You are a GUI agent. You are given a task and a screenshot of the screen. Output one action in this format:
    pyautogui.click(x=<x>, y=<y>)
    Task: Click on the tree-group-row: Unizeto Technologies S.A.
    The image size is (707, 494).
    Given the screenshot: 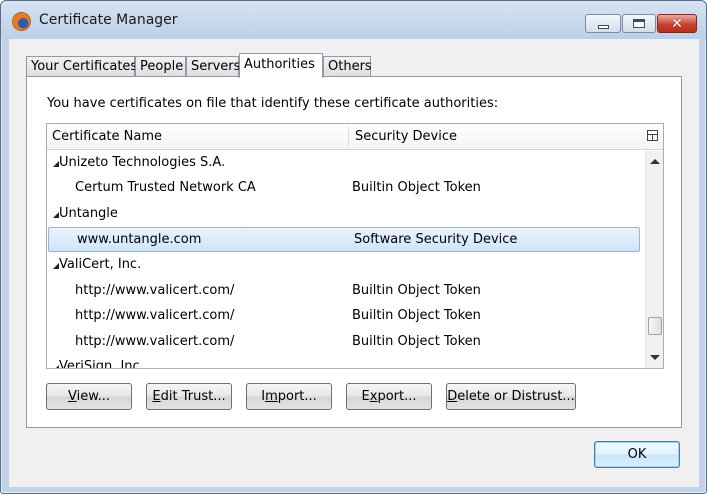 What is the action you would take?
    pyautogui.click(x=344, y=163)
    